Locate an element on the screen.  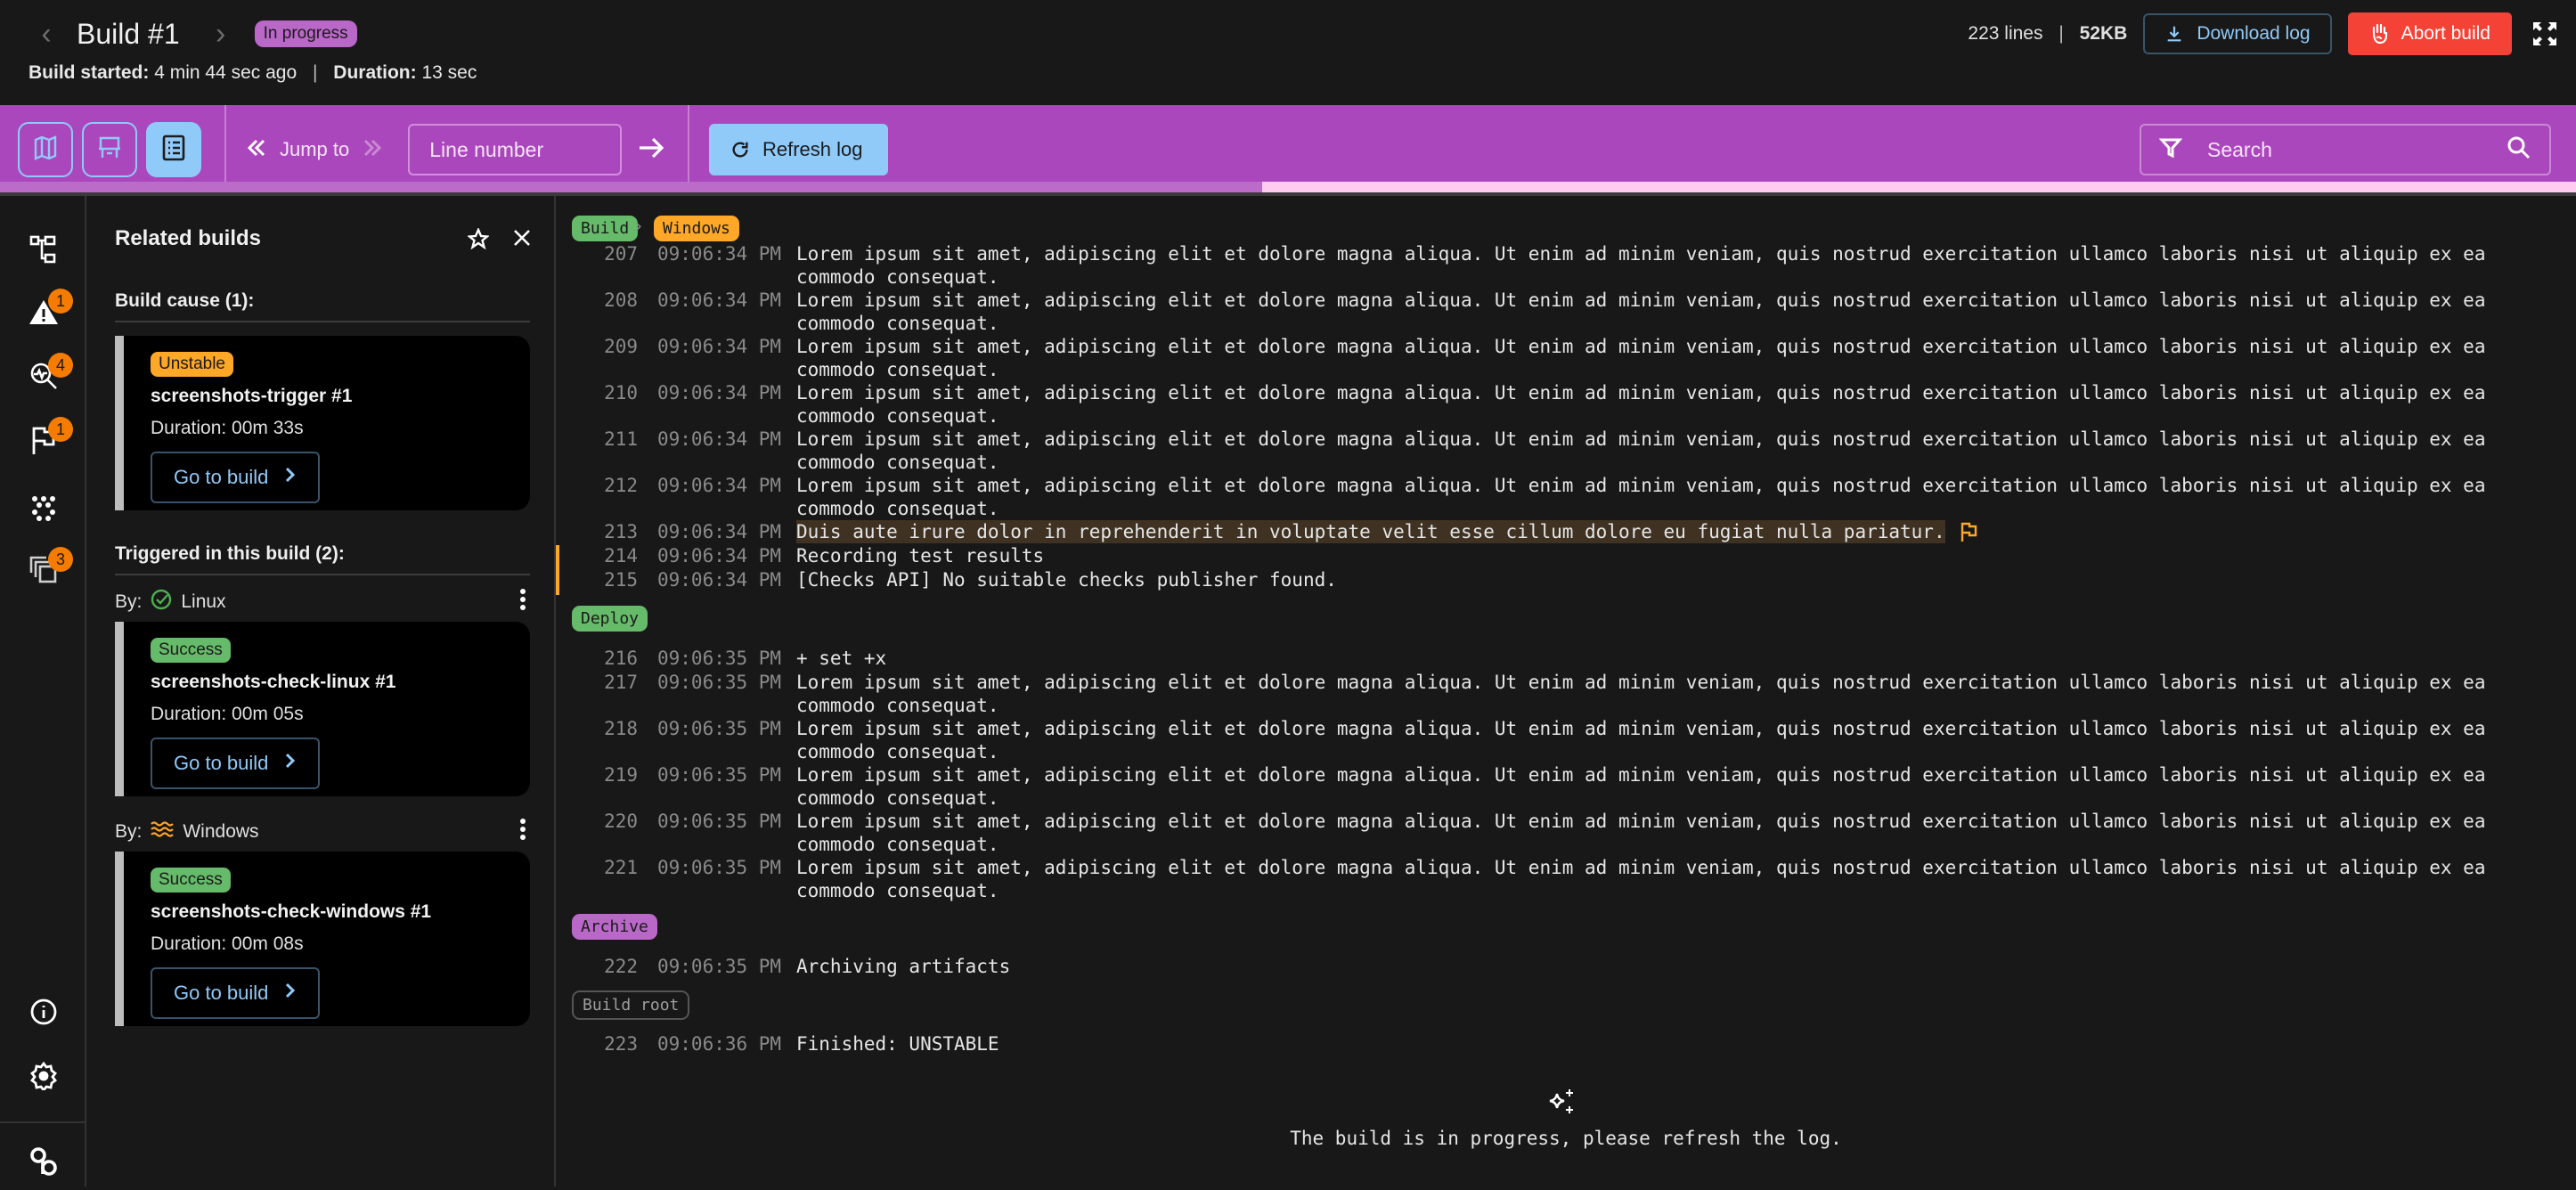
build-started-label: Build started: is located at coordinates (90, 72).